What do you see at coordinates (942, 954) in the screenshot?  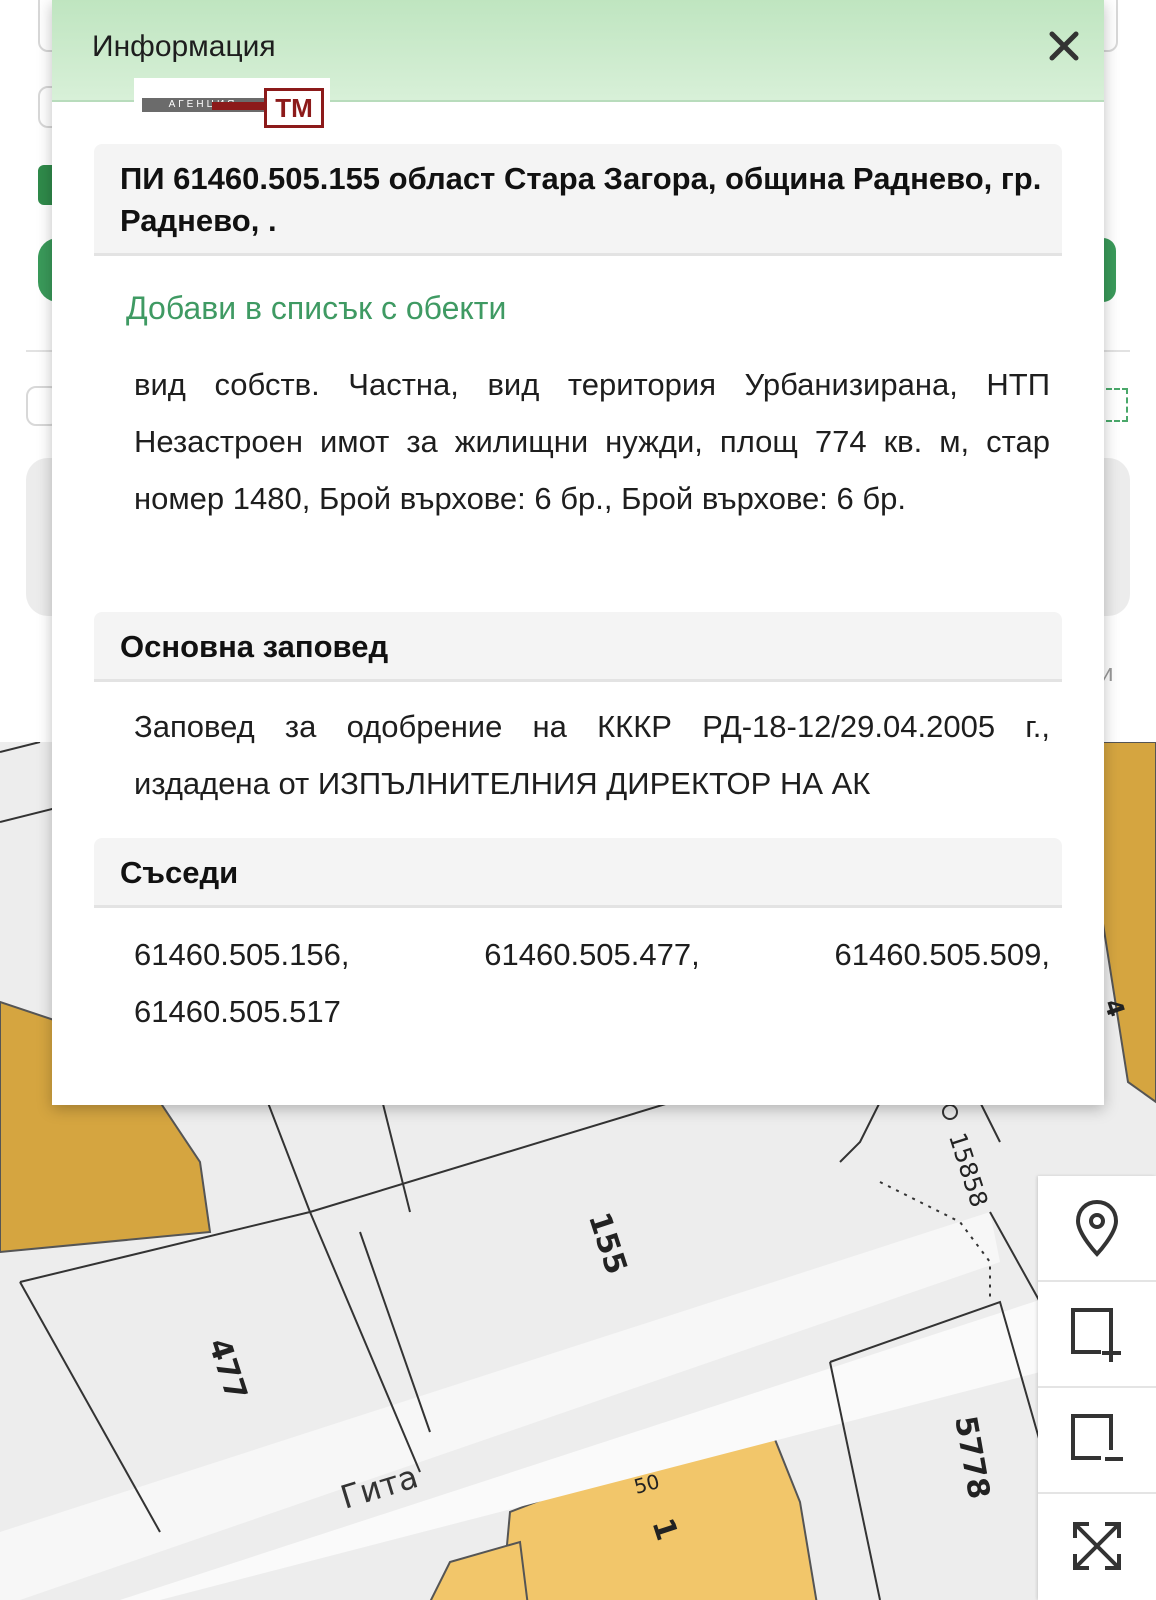 I see `neighbour-item: 61460.505.509,` at bounding box center [942, 954].